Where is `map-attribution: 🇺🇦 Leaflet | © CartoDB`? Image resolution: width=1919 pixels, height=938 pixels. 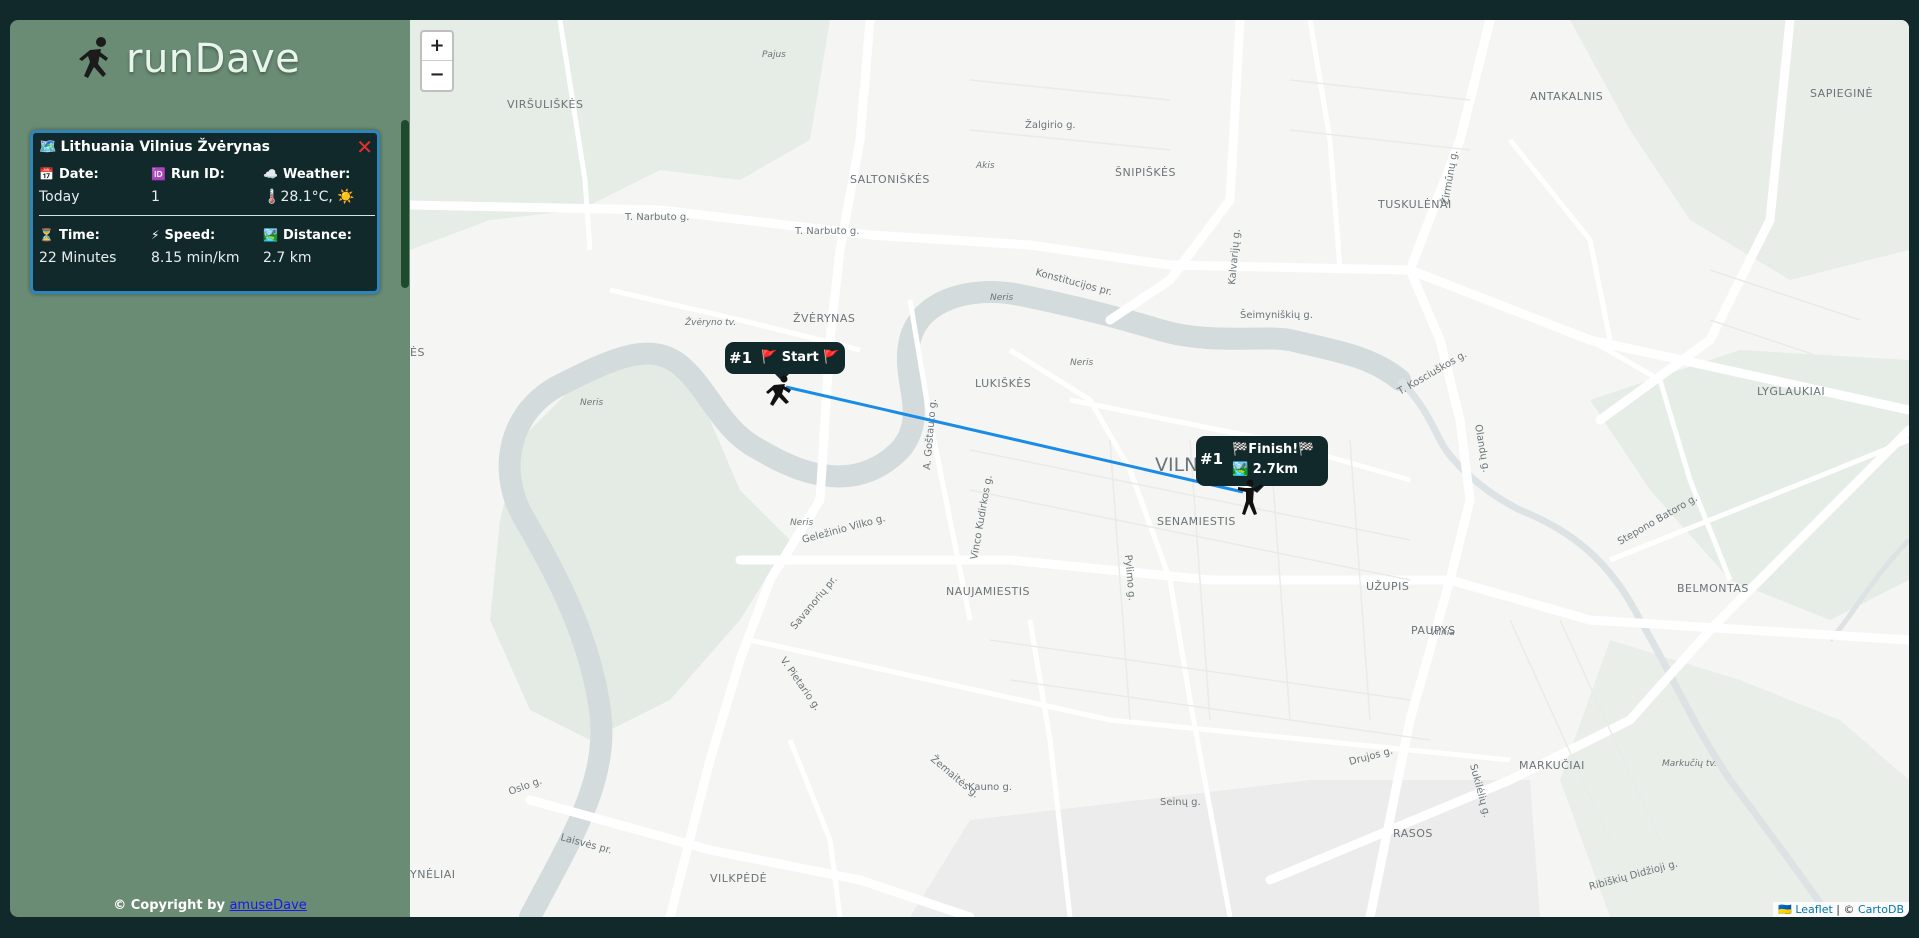
map-attribution: 🇺🇦 Leaflet | © CartoDB is located at coordinates (1841, 909).